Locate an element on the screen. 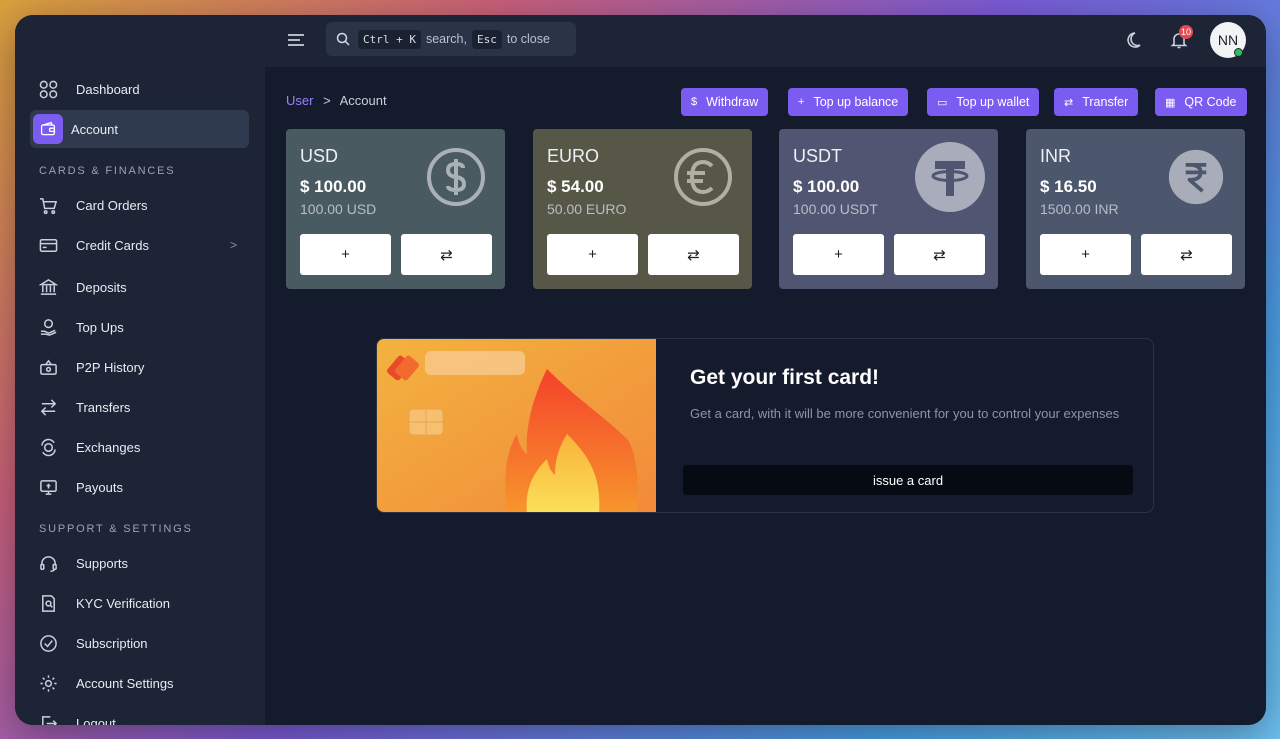 This screenshot has width=1280, height=739. sidebar-item-credit-cards: Credit Cards > is located at coordinates (139, 245).